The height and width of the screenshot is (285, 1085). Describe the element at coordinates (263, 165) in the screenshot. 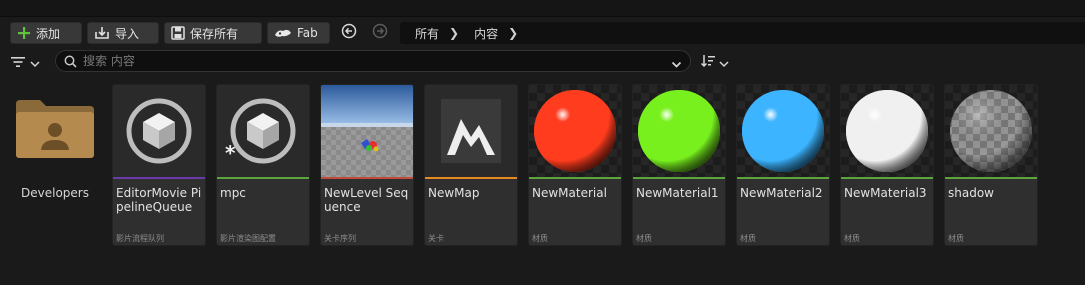

I see `asset-tile: * mpc 影片渲染图配置` at that location.